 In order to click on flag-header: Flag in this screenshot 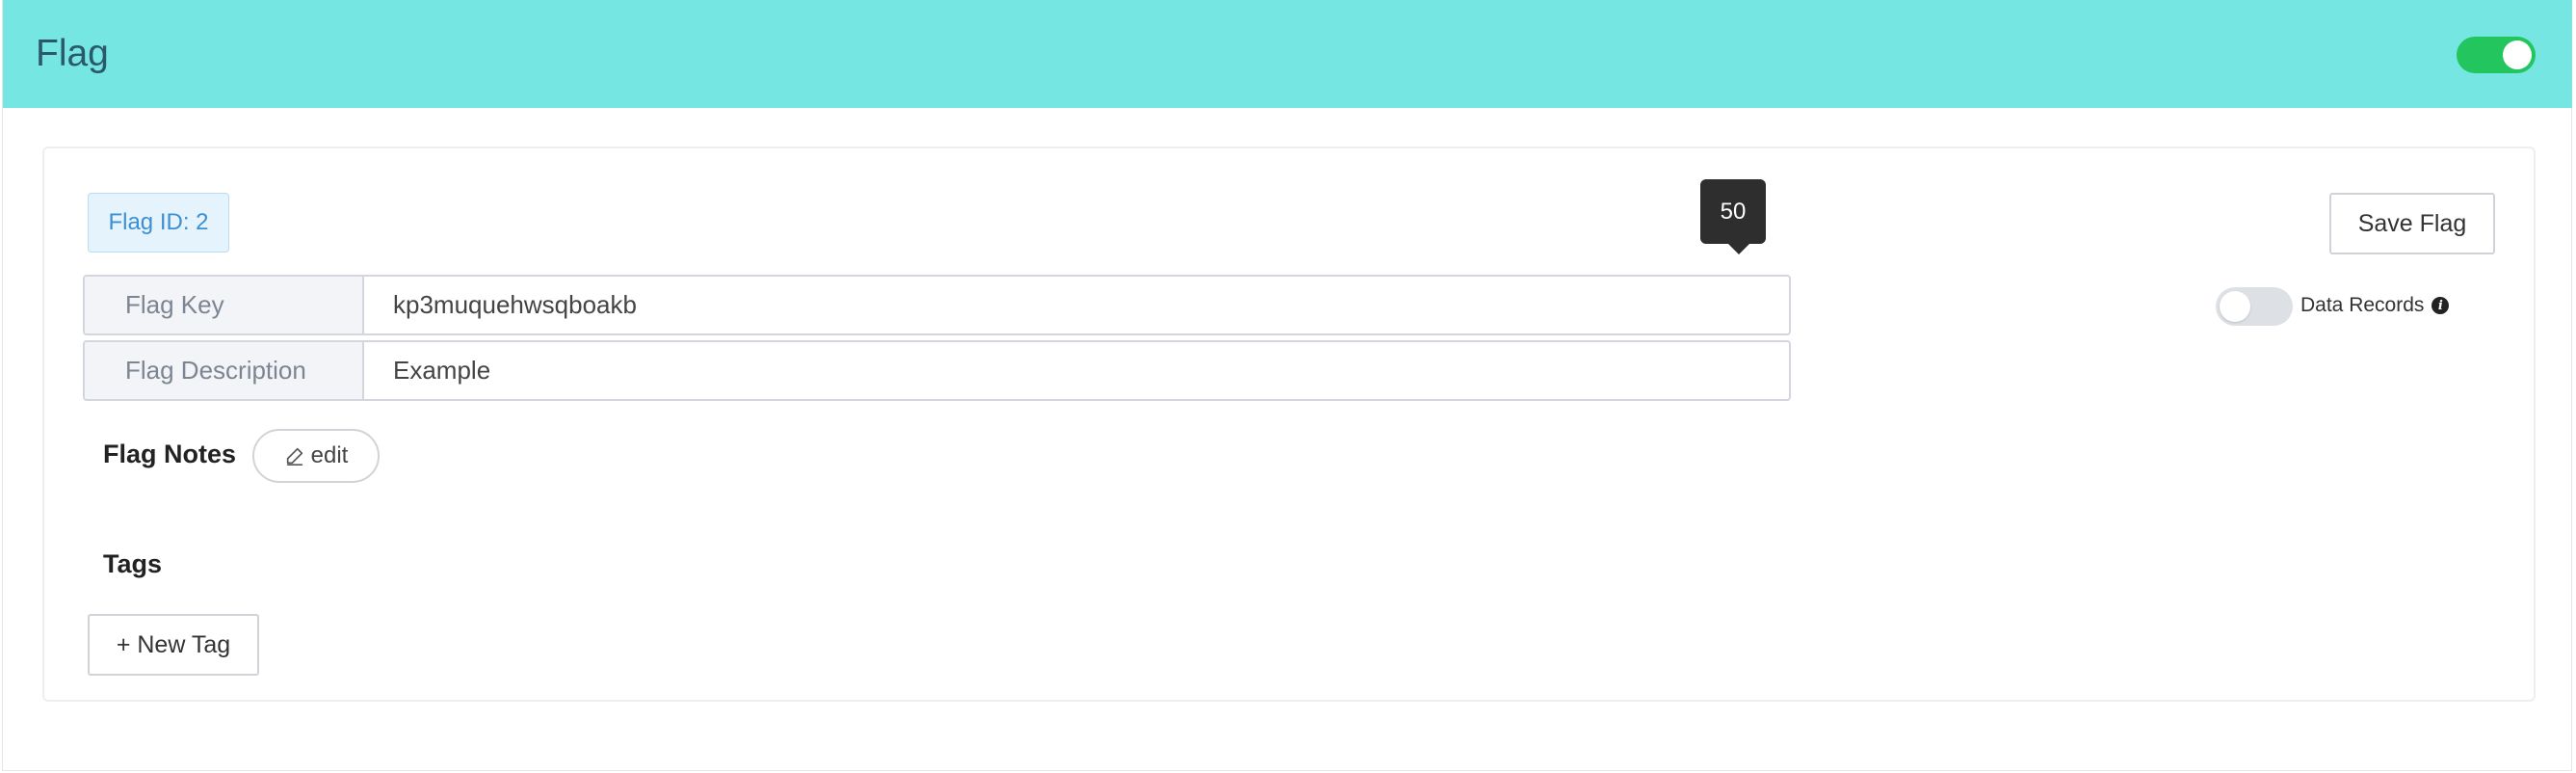, I will do `click(1288, 54)`.